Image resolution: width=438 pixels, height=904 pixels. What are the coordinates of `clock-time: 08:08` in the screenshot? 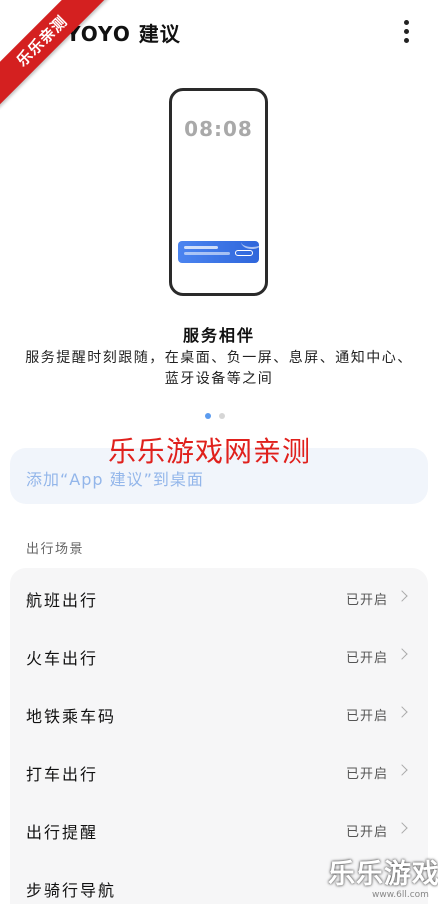 It's located at (218, 129).